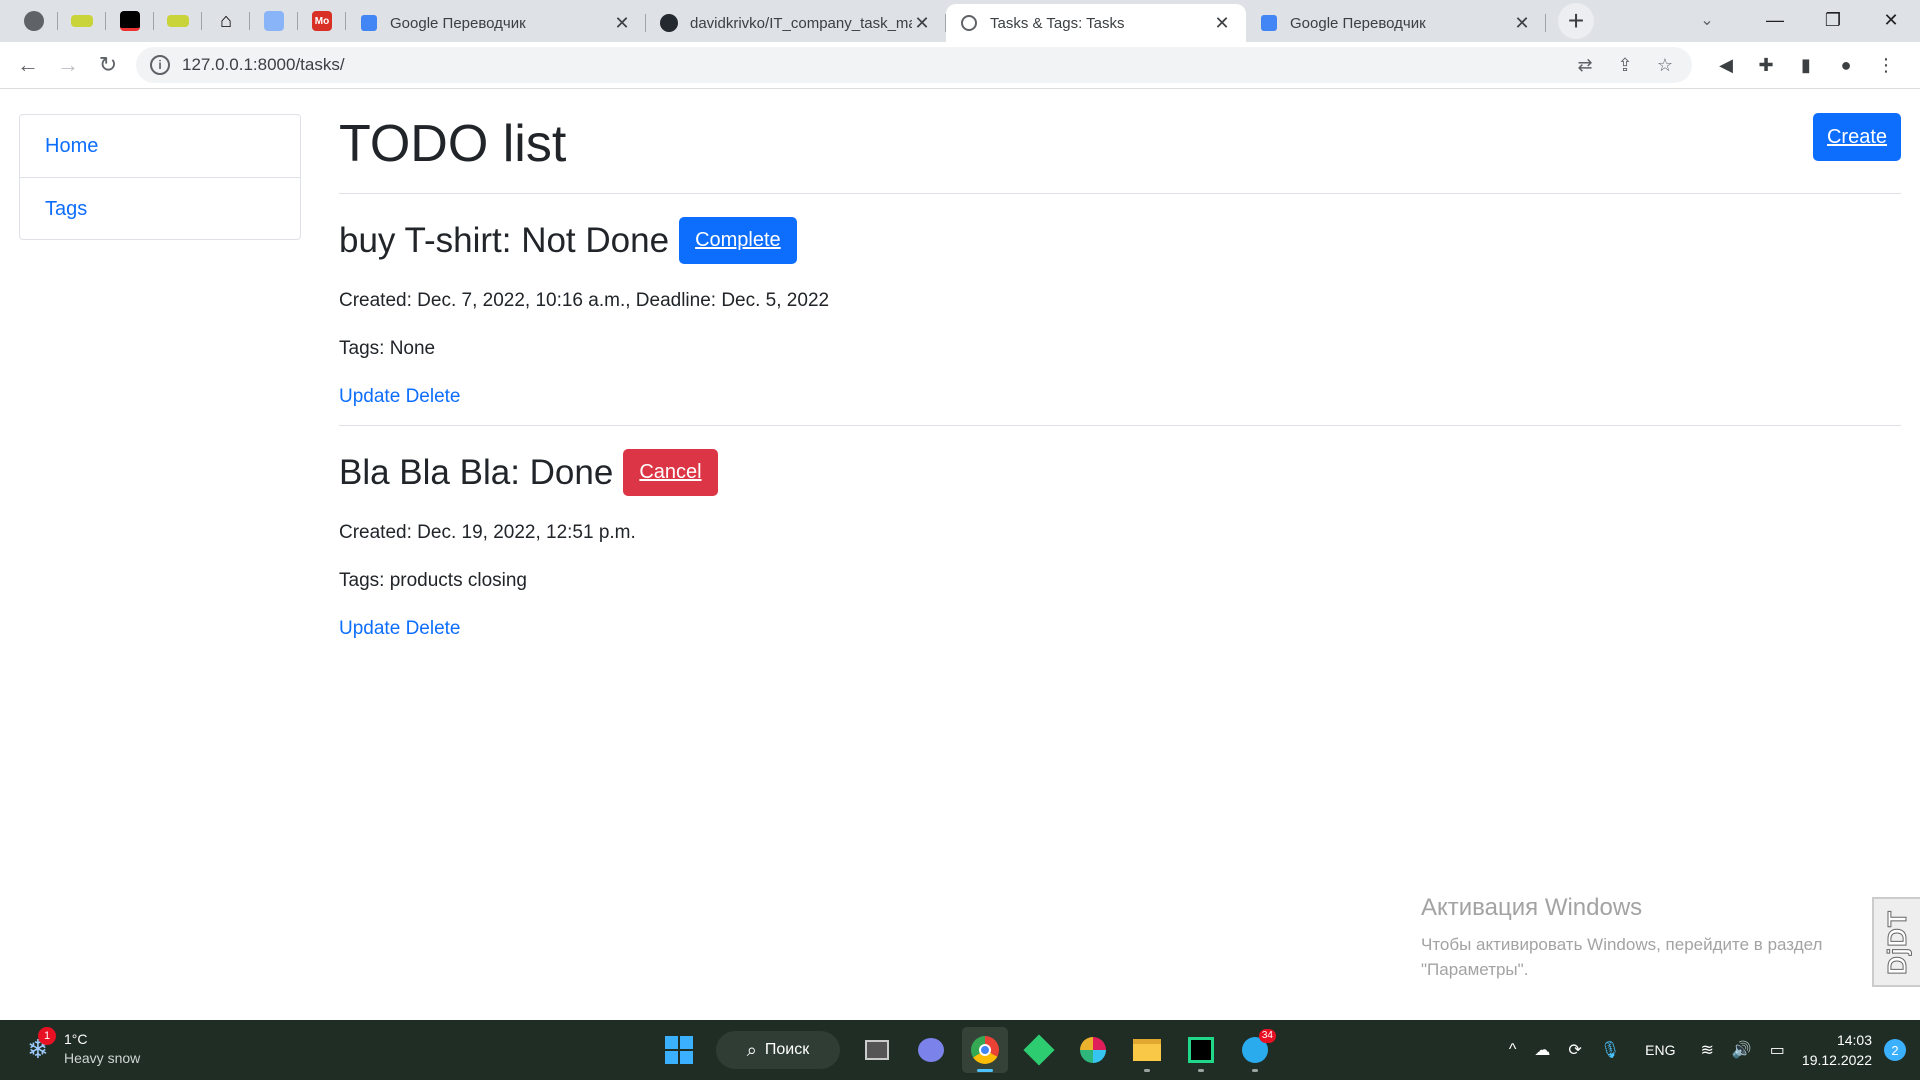 This screenshot has width=1920, height=1080. I want to click on volume-icon: 🔊, so click(1742, 1050).